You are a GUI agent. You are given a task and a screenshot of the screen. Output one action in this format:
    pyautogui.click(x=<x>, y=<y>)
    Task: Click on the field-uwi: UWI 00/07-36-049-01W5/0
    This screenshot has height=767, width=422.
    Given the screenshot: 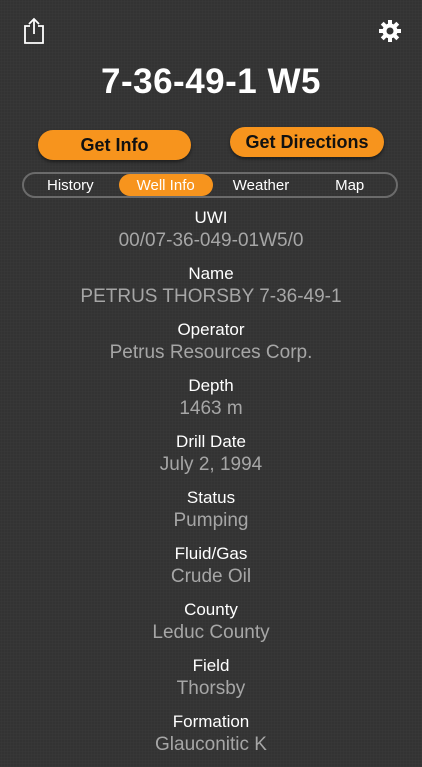 What is the action you would take?
    pyautogui.click(x=211, y=235)
    